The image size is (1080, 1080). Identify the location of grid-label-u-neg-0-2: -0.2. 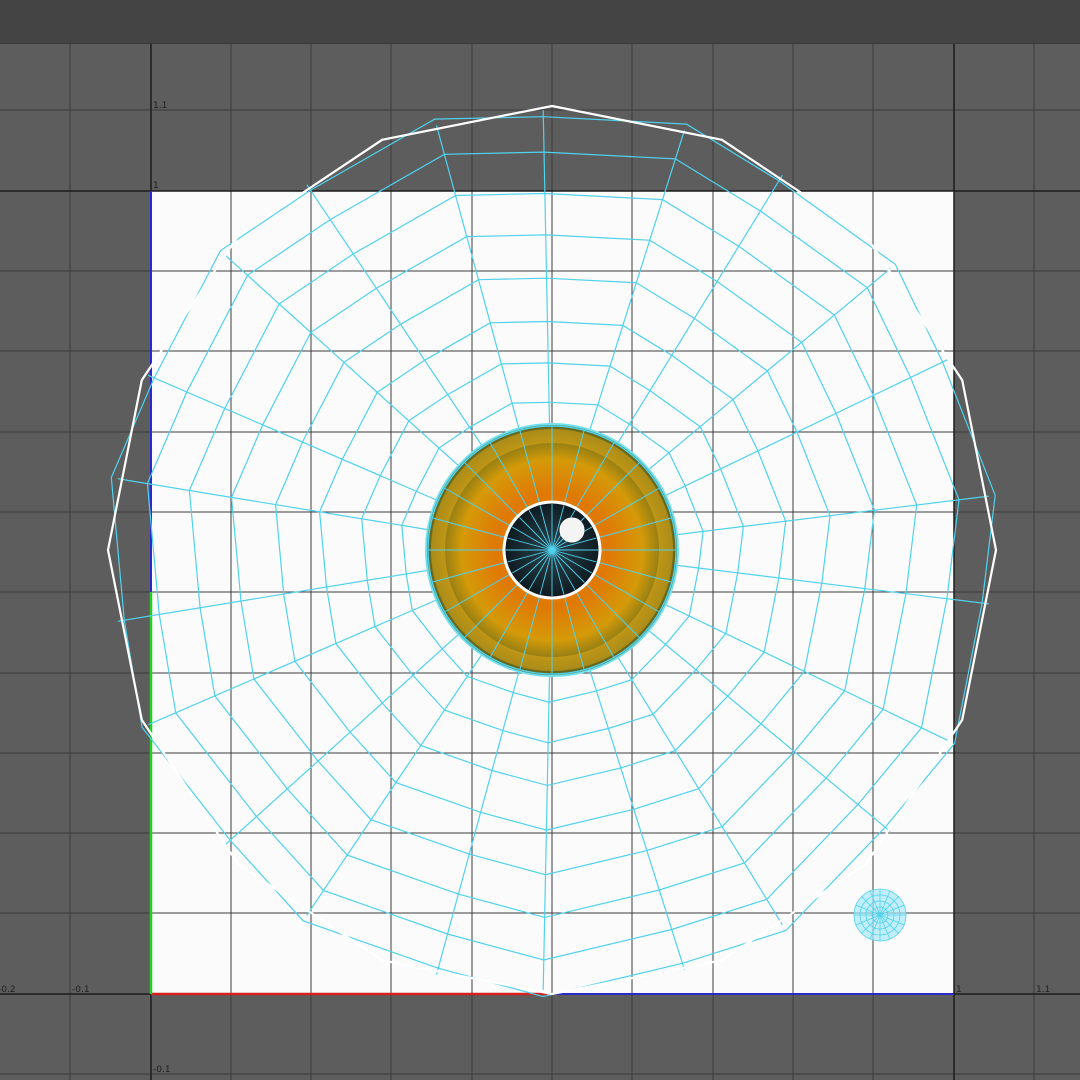
(8, 990).